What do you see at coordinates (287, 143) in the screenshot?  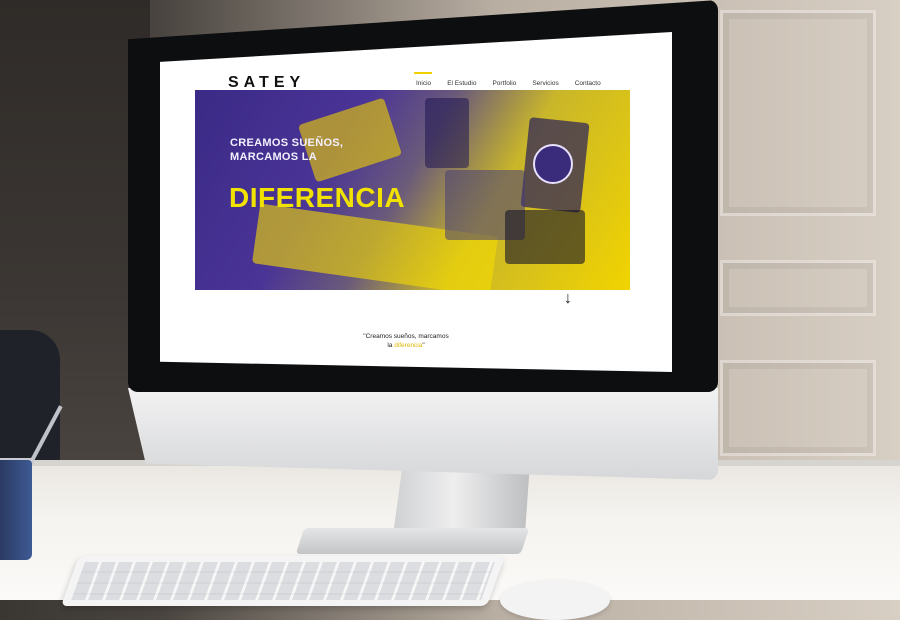 I see `hero-line-1: CREAMOS SUEÑOS,` at bounding box center [287, 143].